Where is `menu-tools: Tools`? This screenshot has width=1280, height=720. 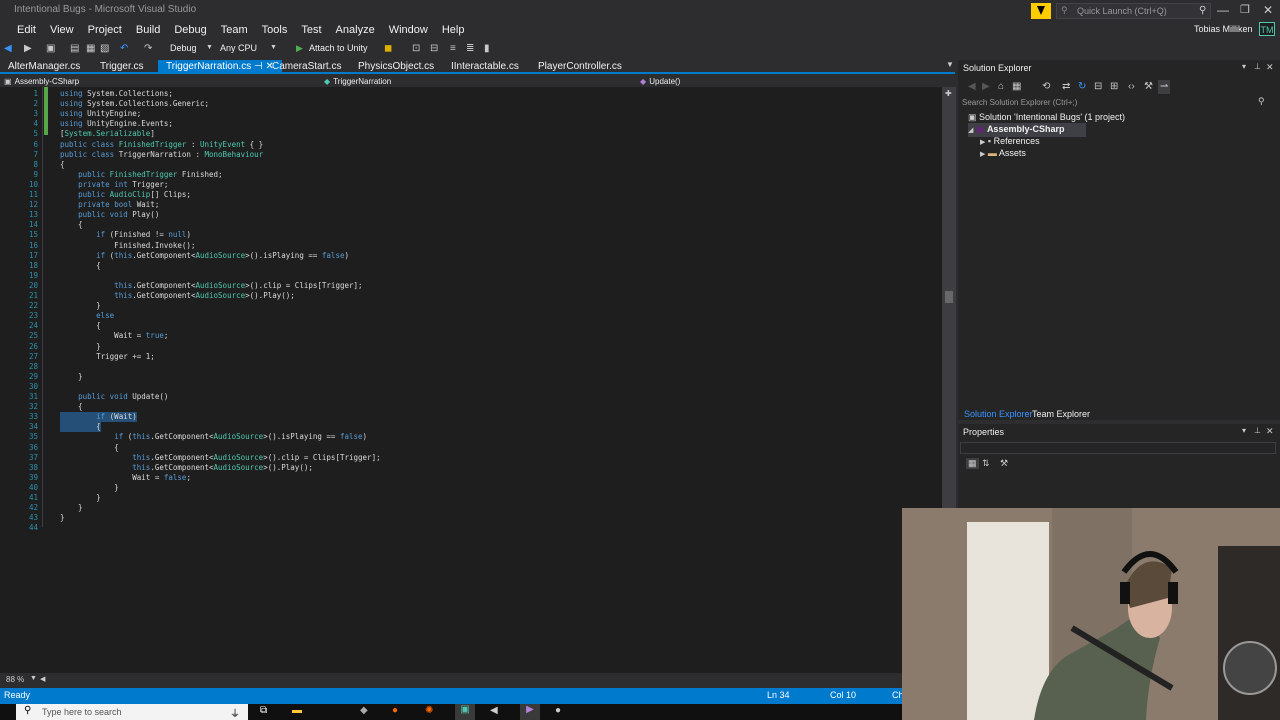
menu-tools: Tools is located at coordinates (275, 30).